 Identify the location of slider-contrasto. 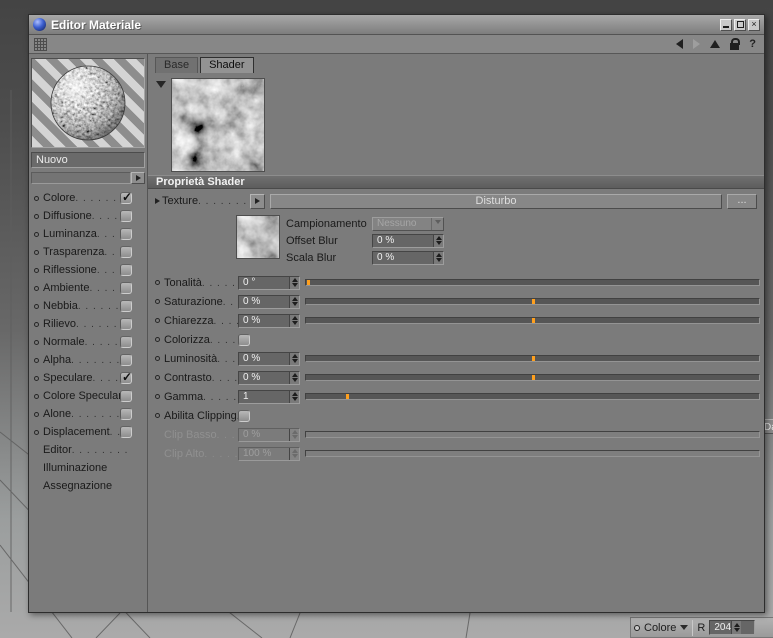
(532, 377).